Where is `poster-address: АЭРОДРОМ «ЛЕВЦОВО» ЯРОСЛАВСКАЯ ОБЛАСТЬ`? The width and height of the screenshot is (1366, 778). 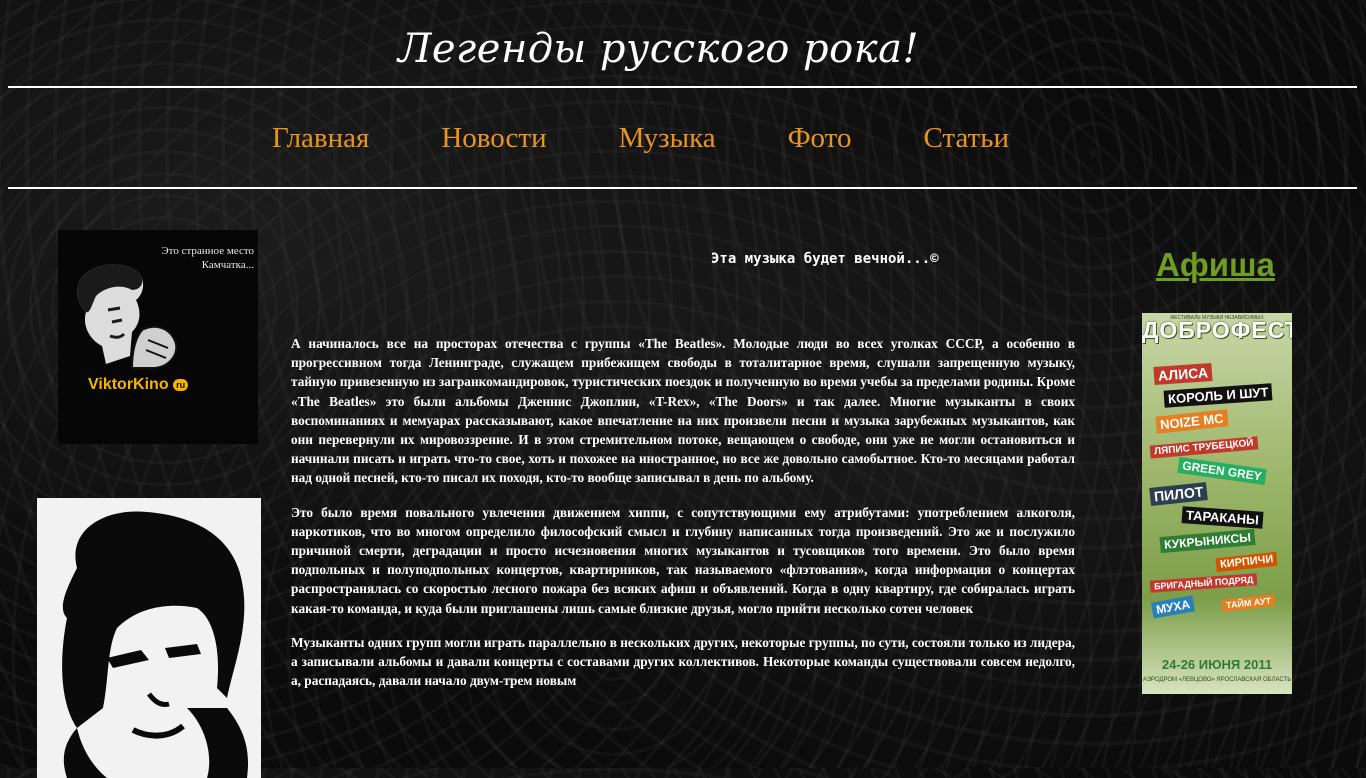 poster-address: АЭРОДРОМ «ЛЕВЦОВО» ЯРОСЛАВСКАЯ ОБЛАСТЬ is located at coordinates (1217, 680).